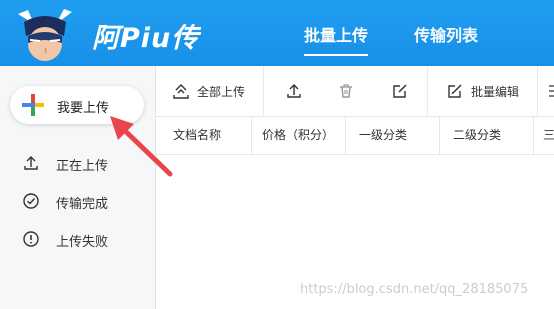 The image size is (554, 309). I want to click on edit-icon, so click(400, 91).